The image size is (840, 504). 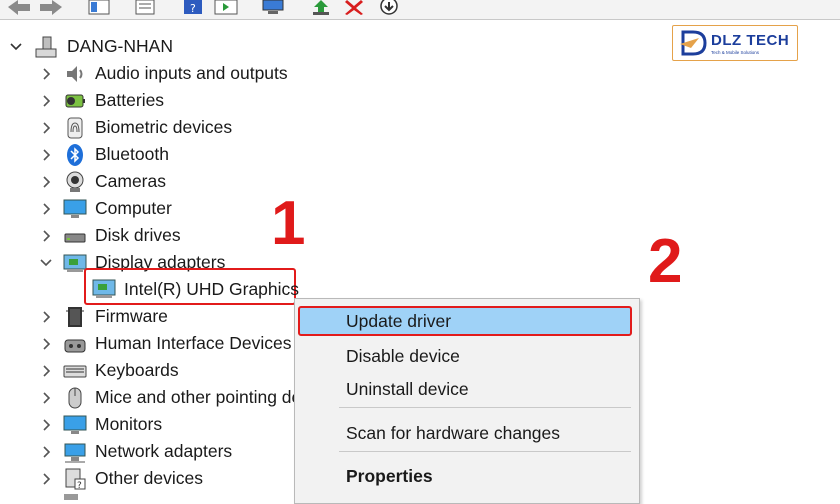 I want to click on speaker-icon, so click(x=75, y=74).